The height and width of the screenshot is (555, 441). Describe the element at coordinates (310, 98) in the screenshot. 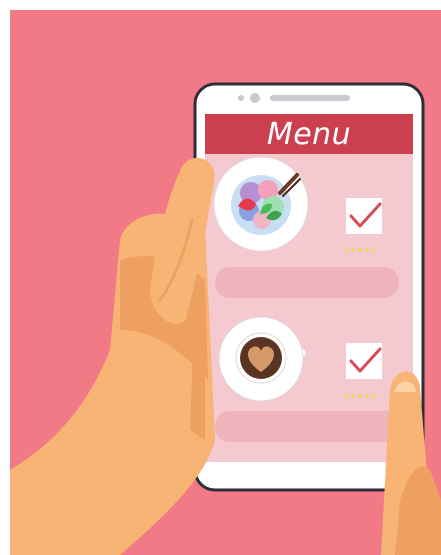

I see `speaker-grill` at that location.